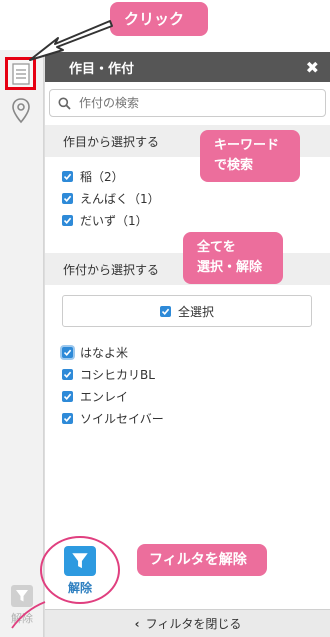  I want to click on item-label: だいず（1）, so click(114, 220).